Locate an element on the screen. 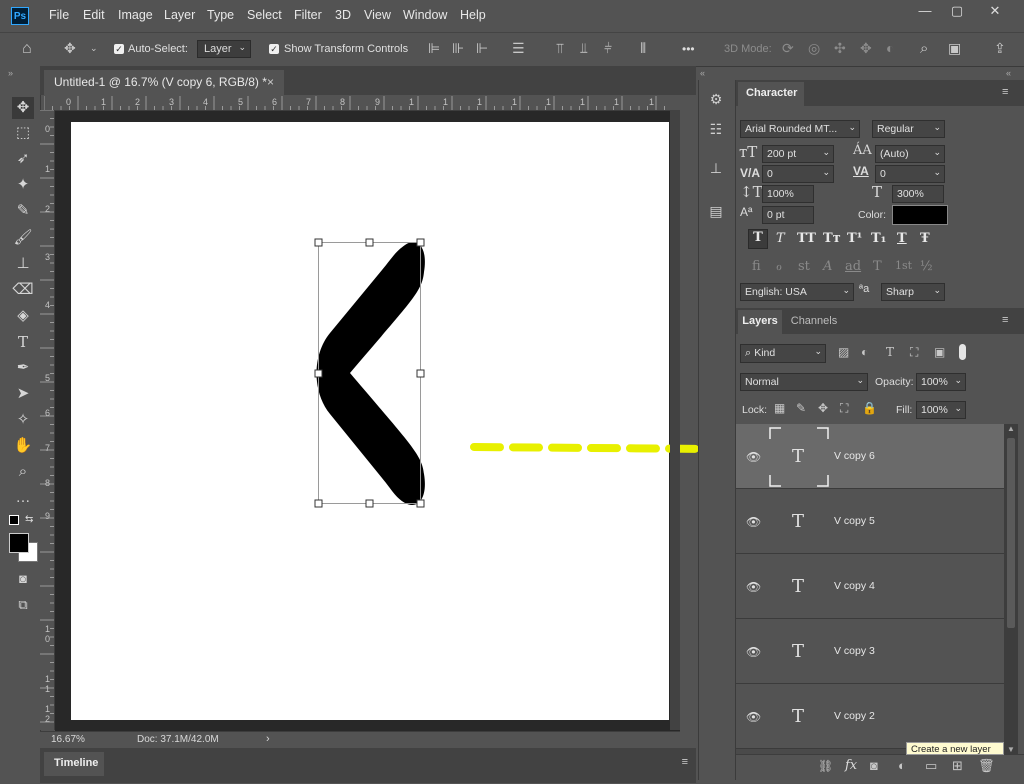 This screenshot has height=784, width=1024. baseline-shift-field: 0 pt is located at coordinates (788, 215).